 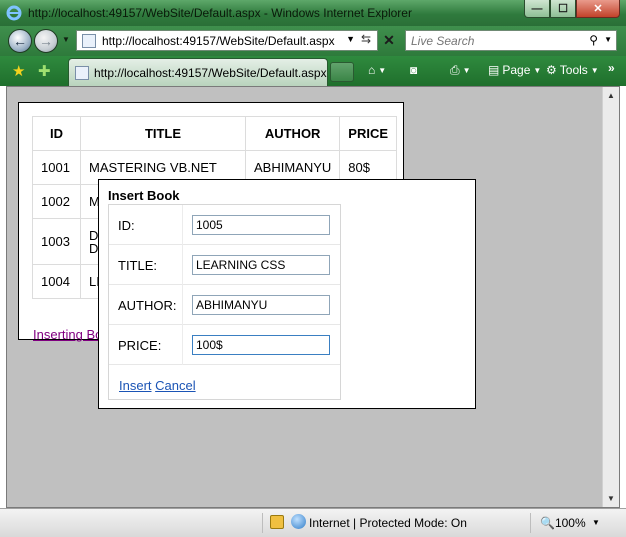 I want to click on back-arrow-icon: ←, so click(x=20, y=41).